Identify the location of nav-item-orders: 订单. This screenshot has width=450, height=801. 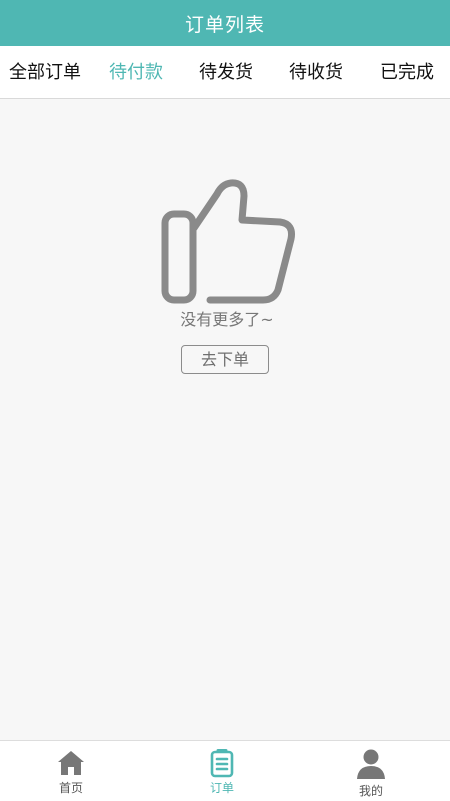
(220, 771).